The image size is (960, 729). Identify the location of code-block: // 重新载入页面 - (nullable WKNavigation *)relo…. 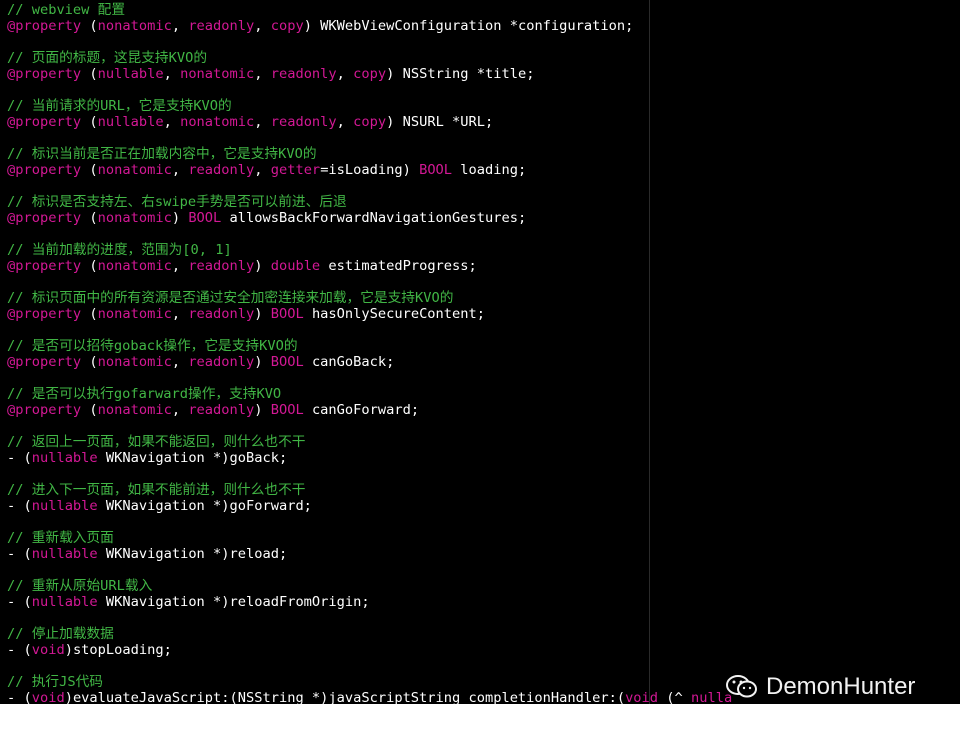
(369, 546).